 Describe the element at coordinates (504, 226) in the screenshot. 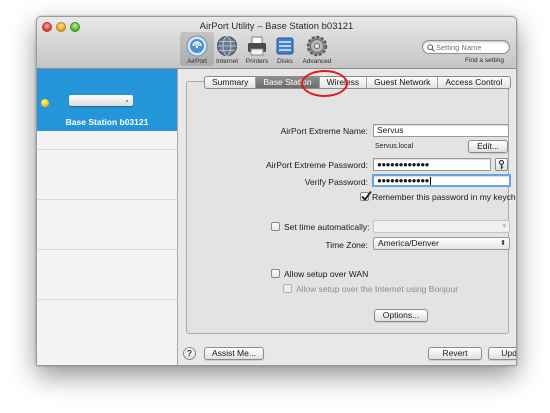

I see `popup-arrow-icon: ▾` at that location.